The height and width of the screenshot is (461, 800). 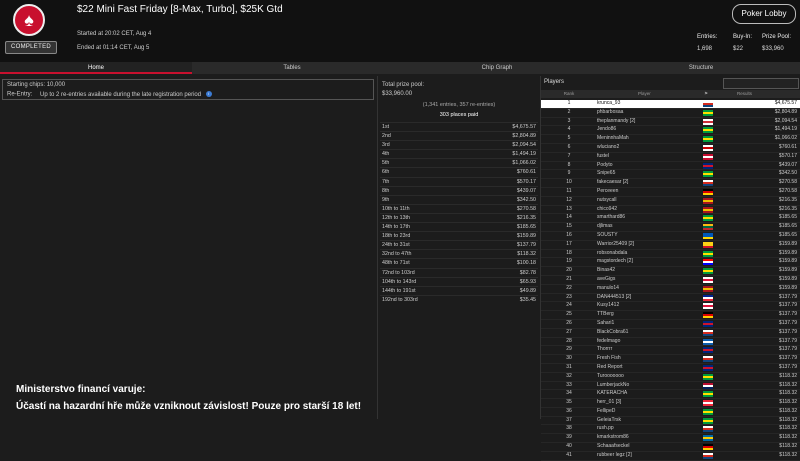 What do you see at coordinates (670, 342) in the screenshot?
I see `player-row: 28 fedelmago $137.79` at bounding box center [670, 342].